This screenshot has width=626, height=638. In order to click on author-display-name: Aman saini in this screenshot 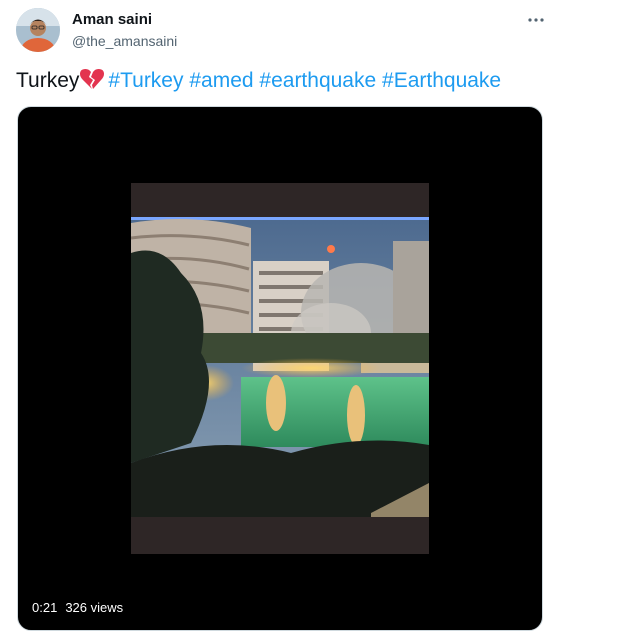, I will do `click(124, 20)`.